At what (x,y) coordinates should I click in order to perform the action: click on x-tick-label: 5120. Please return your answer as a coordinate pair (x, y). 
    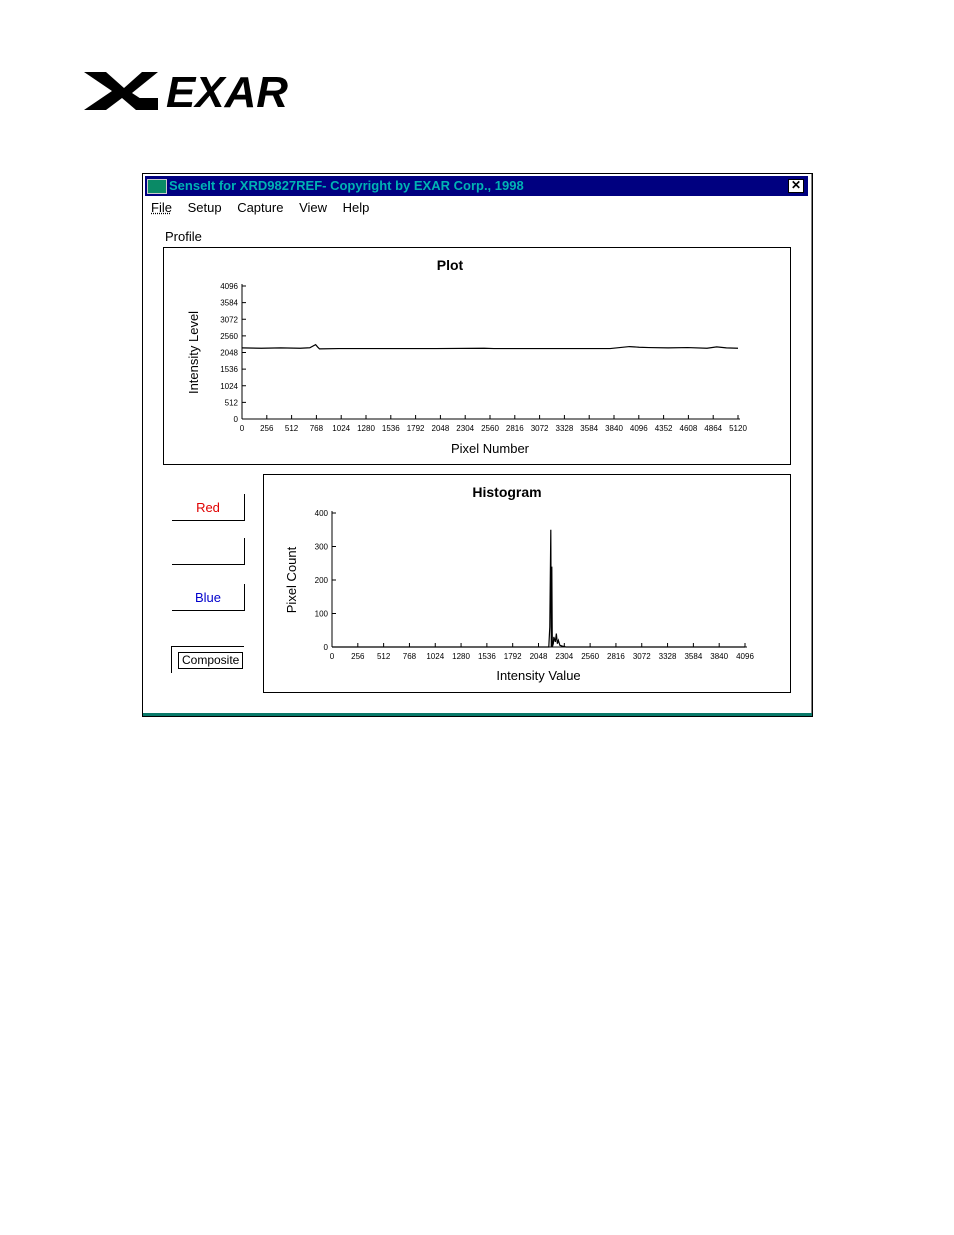
    Looking at the image, I should click on (738, 428).